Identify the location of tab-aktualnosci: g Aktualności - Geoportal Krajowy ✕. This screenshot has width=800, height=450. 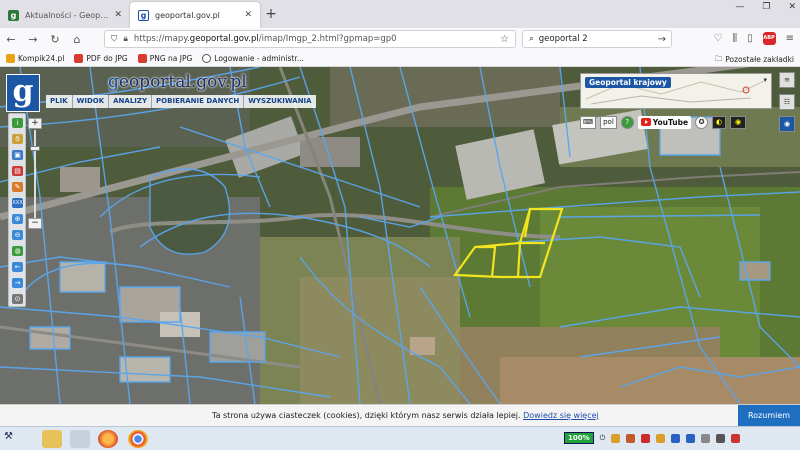
(65, 15).